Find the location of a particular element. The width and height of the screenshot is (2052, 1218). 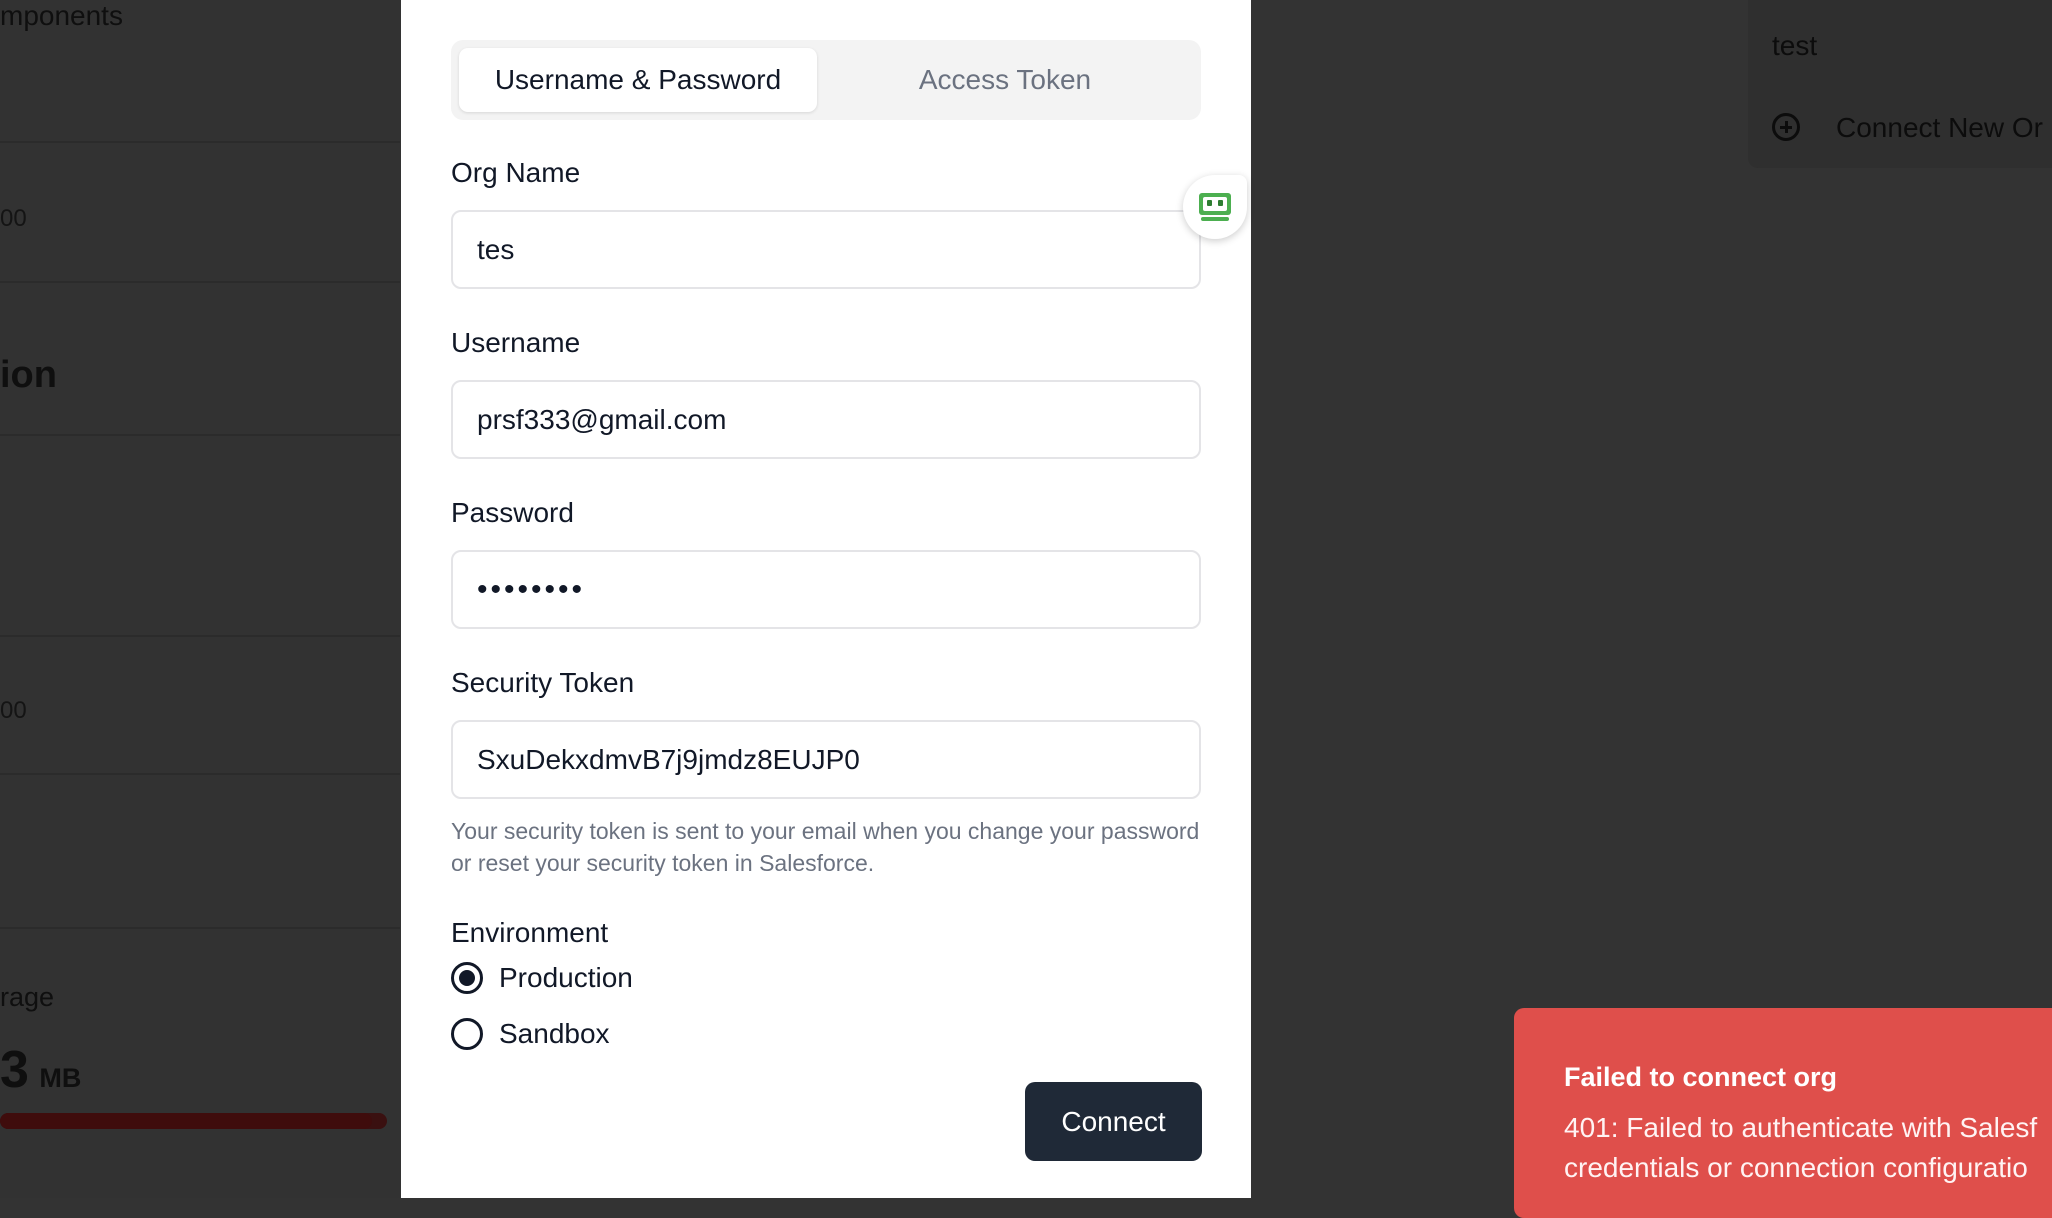

security-token-input: SxuDekxdmvB7j9jmdz8EUJP0 is located at coordinates (826, 759).